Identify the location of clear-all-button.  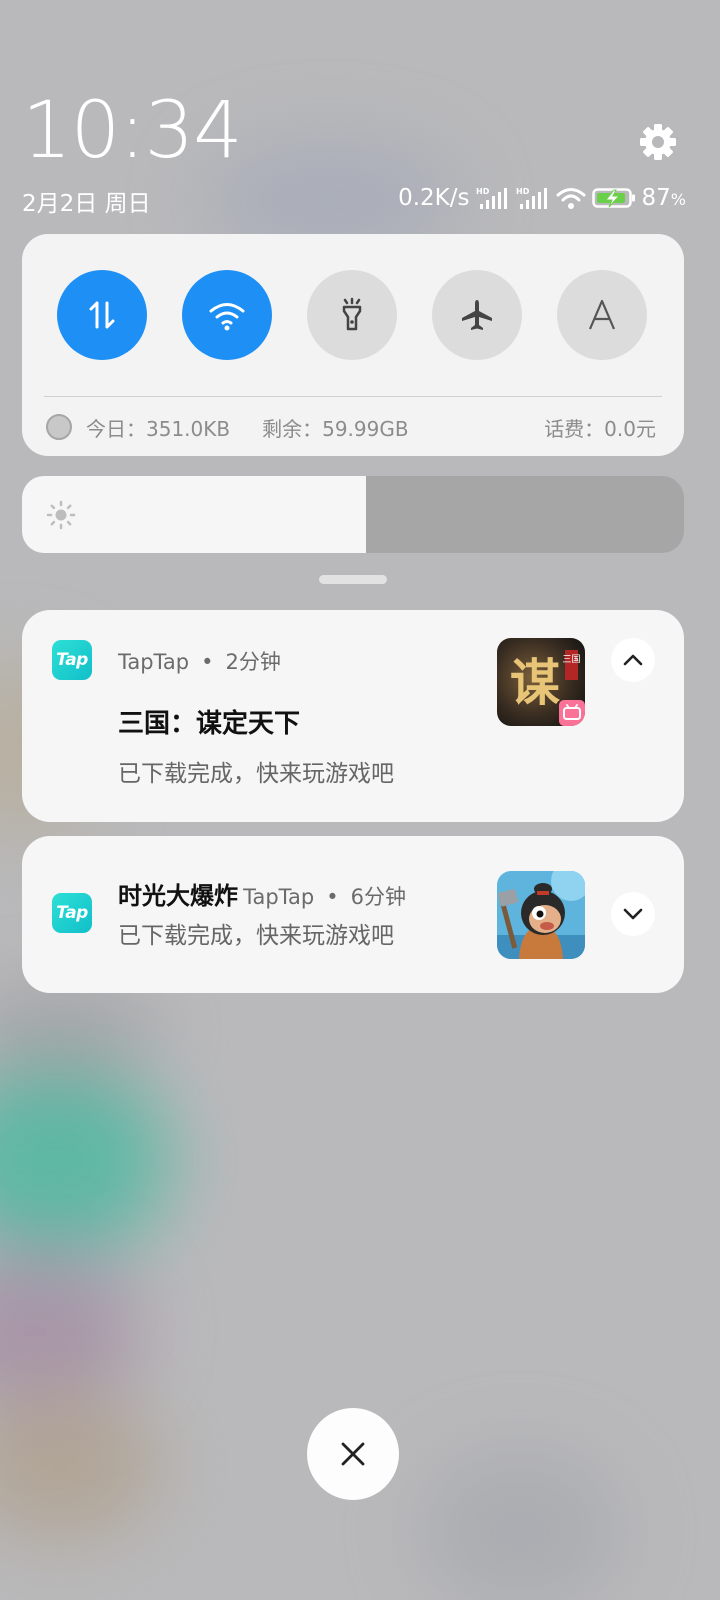
(353, 1454).